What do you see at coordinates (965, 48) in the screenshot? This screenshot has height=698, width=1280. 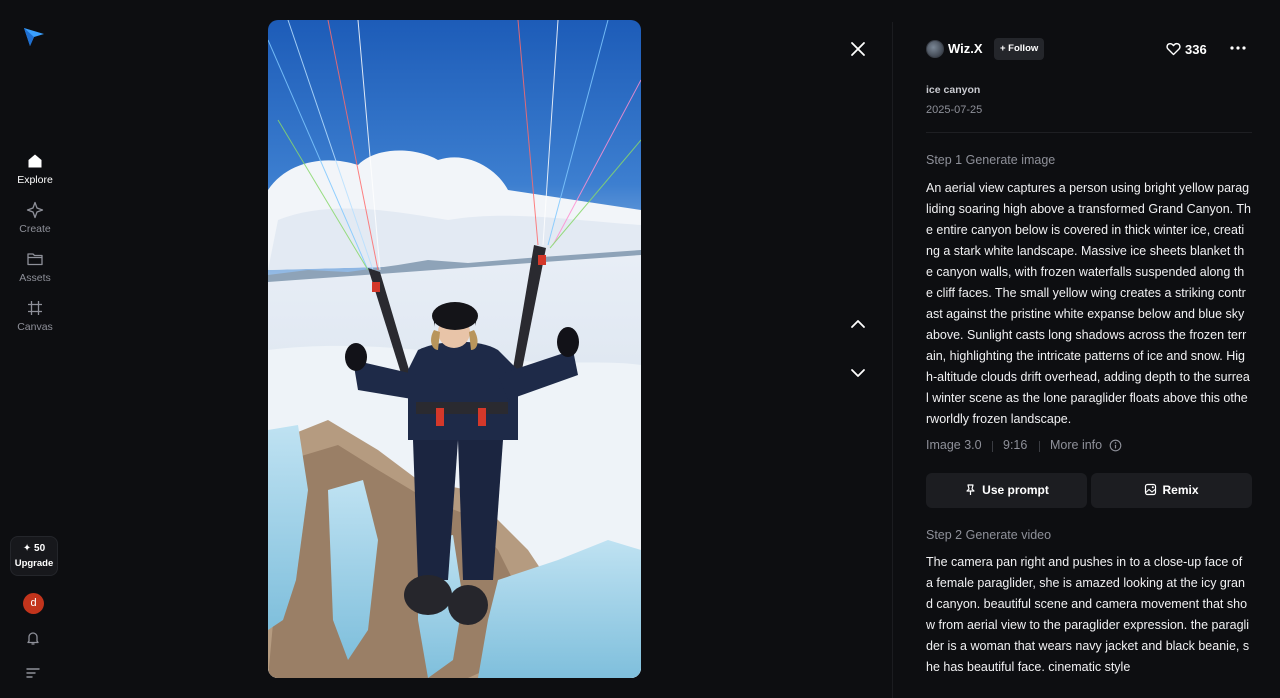 I see `author-name: Wiz.X` at bounding box center [965, 48].